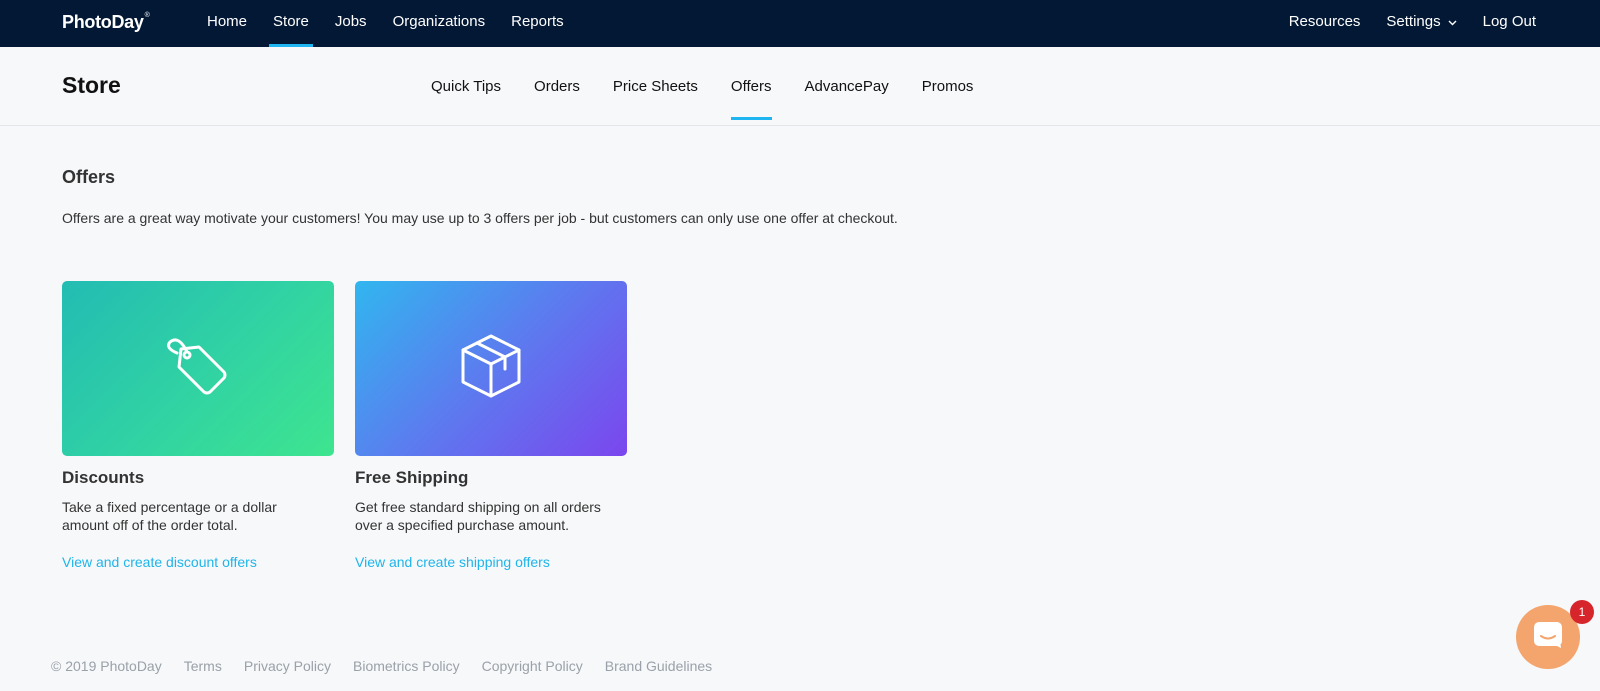 The width and height of the screenshot is (1600, 691). Describe the element at coordinates (1509, 23) in the screenshot. I see `nav-logout: Log Out` at that location.